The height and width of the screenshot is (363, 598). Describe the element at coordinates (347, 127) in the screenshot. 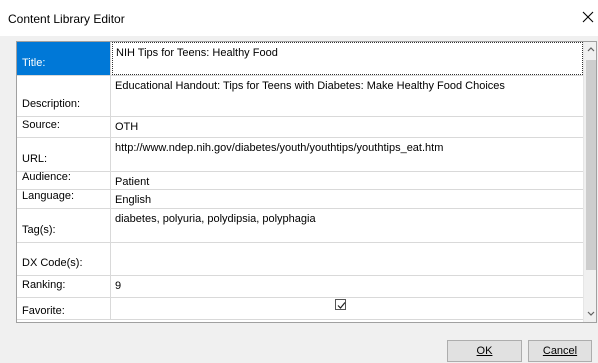

I see `source-field: OTH` at that location.